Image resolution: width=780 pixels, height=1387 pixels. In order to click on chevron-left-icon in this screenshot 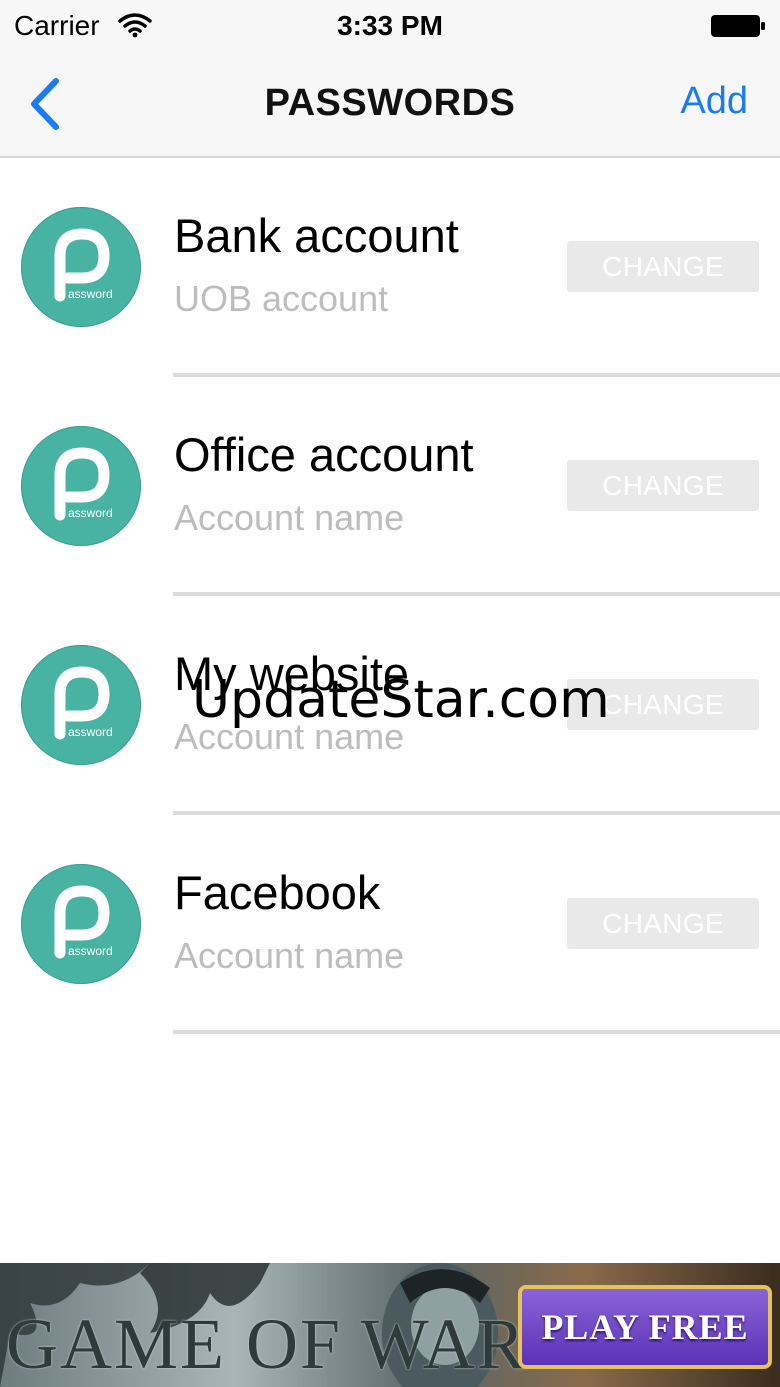, I will do `click(45, 104)`.